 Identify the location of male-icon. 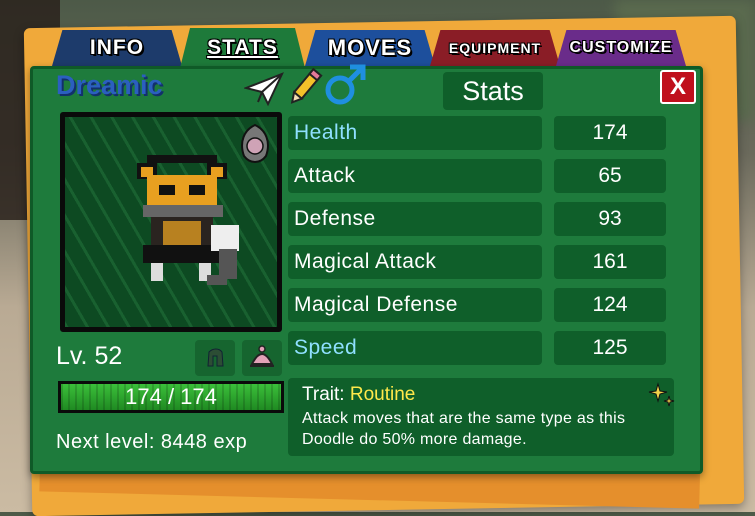
(345, 84).